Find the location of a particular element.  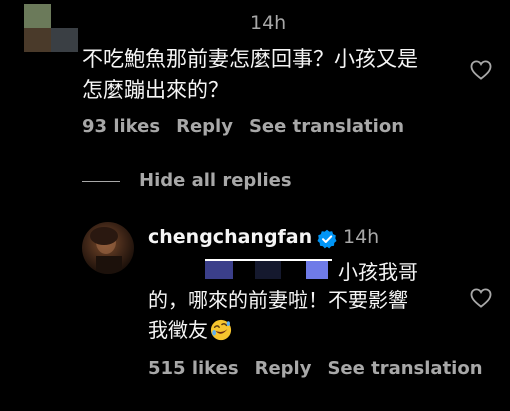

likes-count: 93 likes is located at coordinates (121, 126).